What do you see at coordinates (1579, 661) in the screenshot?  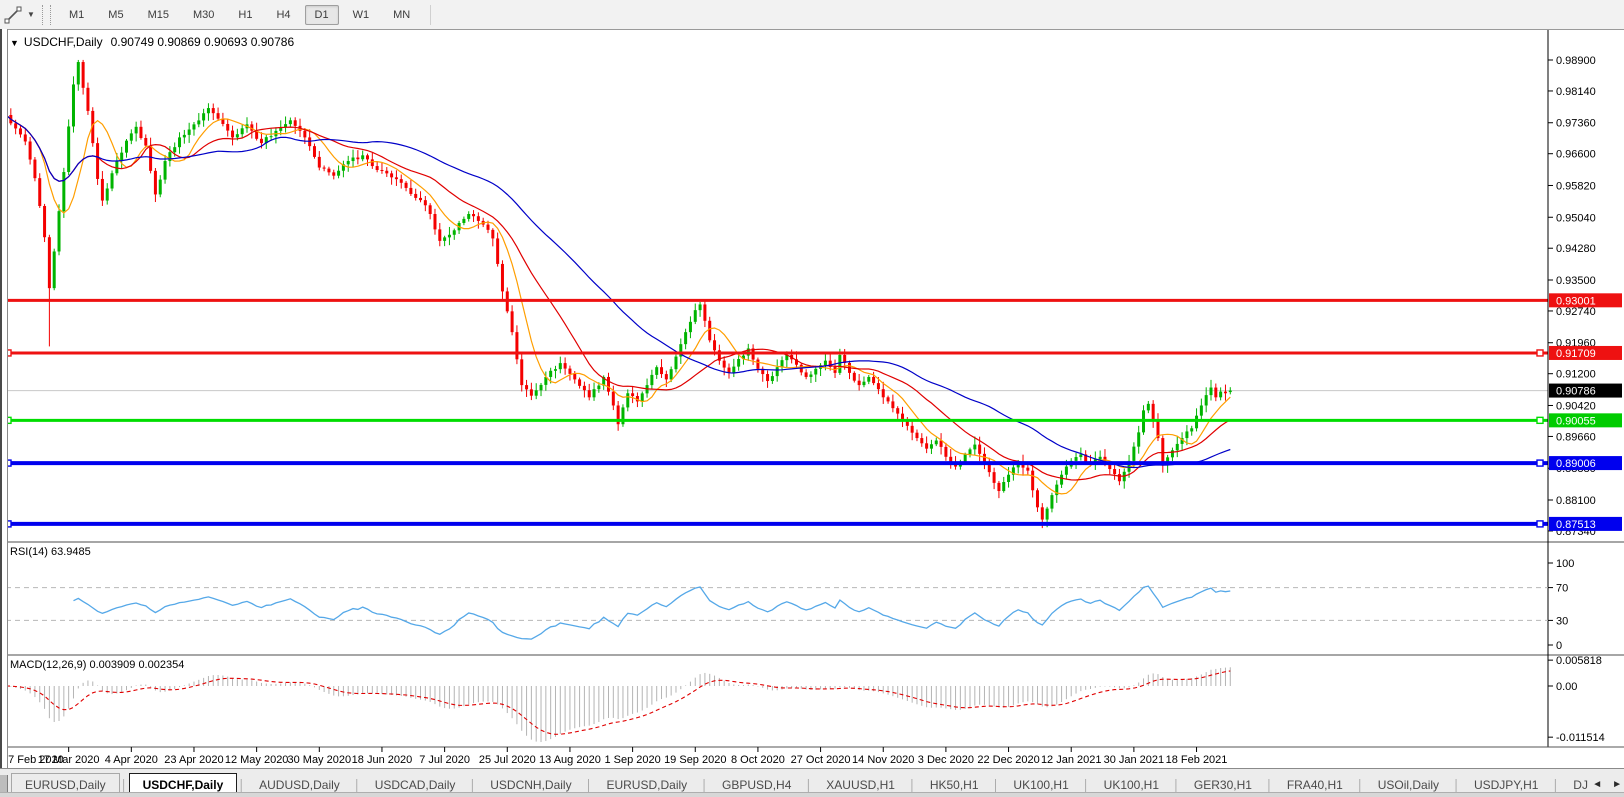 I see `macd-axis-label: 0.005818` at bounding box center [1579, 661].